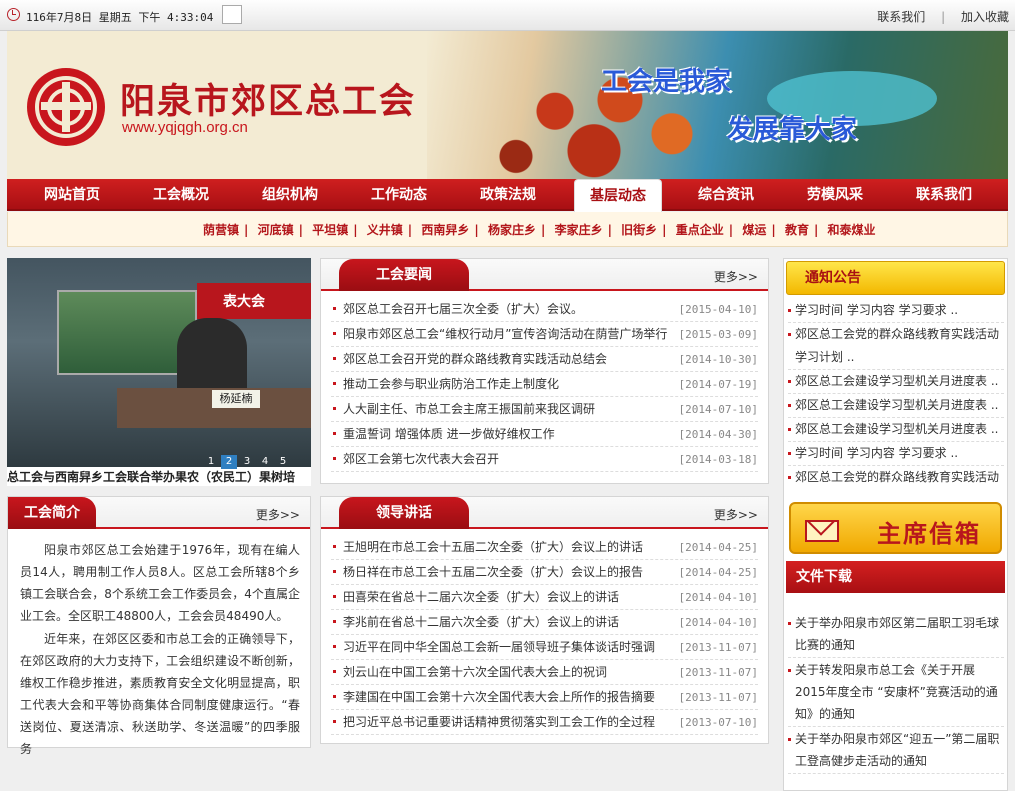  Describe the element at coordinates (716, 572) in the screenshot. I see `speech-date: [2014-04-25]` at that location.